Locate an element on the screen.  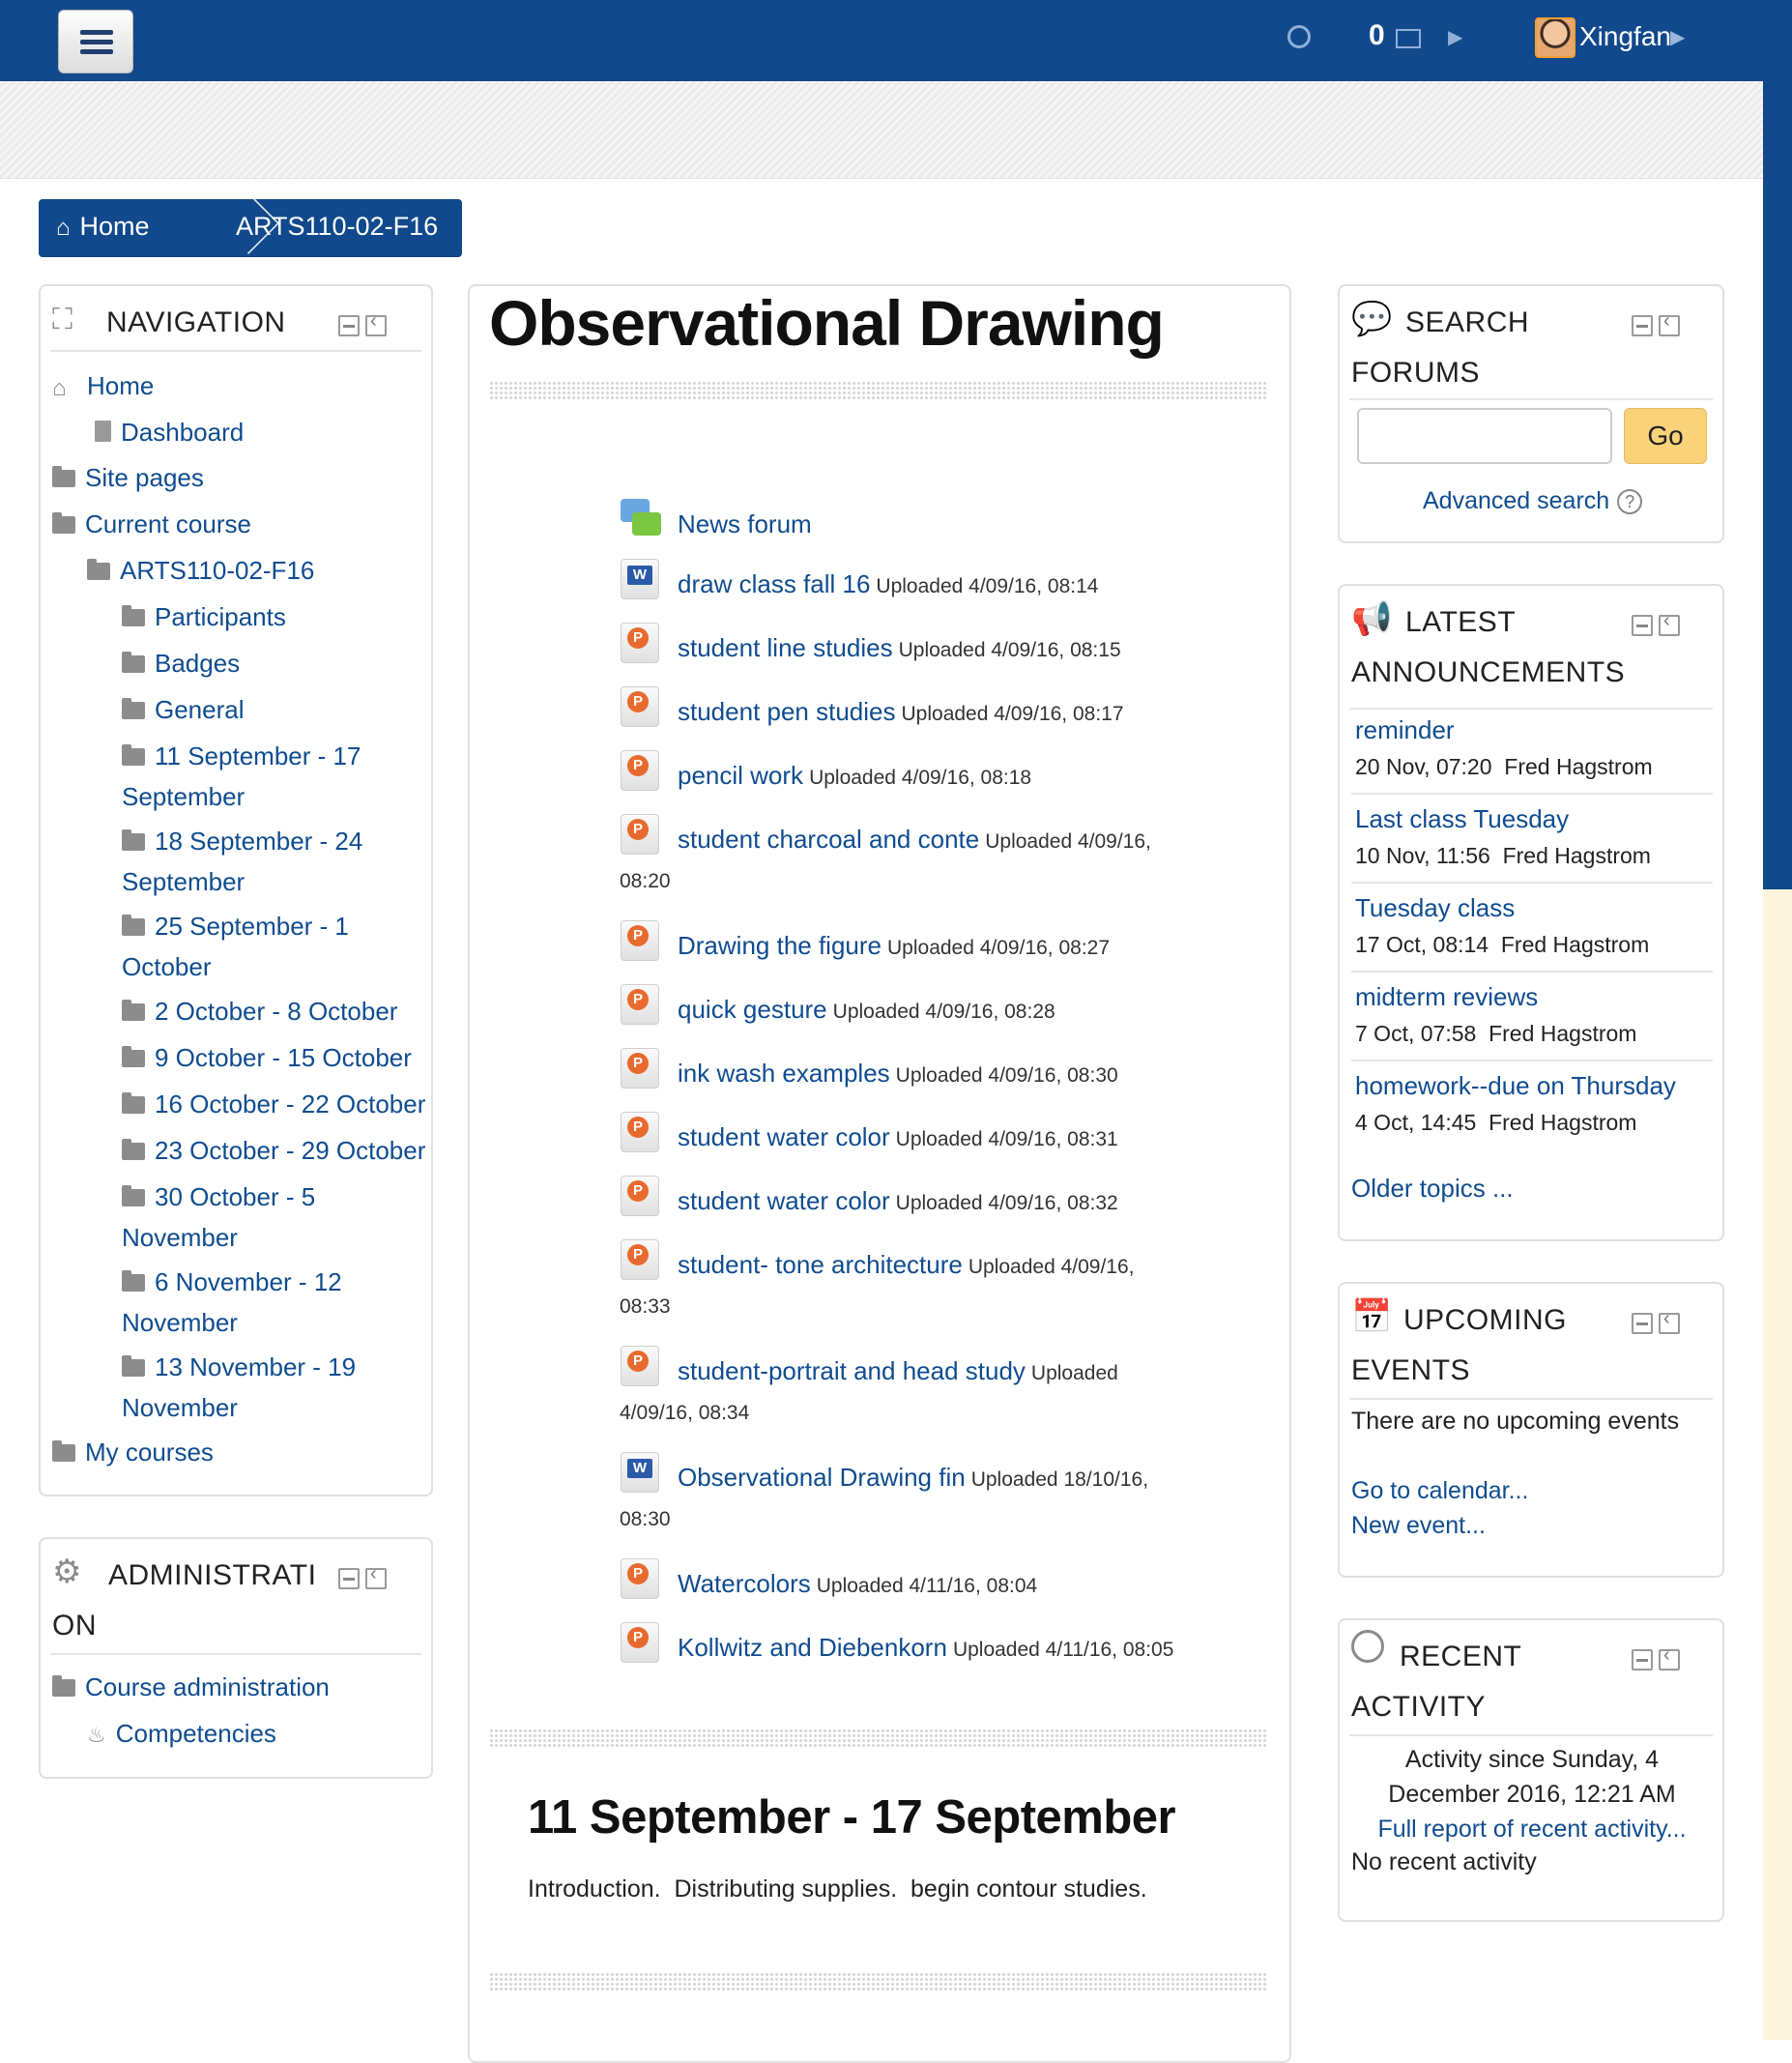
resource-upload-info: Uploaded 4/11/16, 08:04 is located at coordinates (927, 1586).